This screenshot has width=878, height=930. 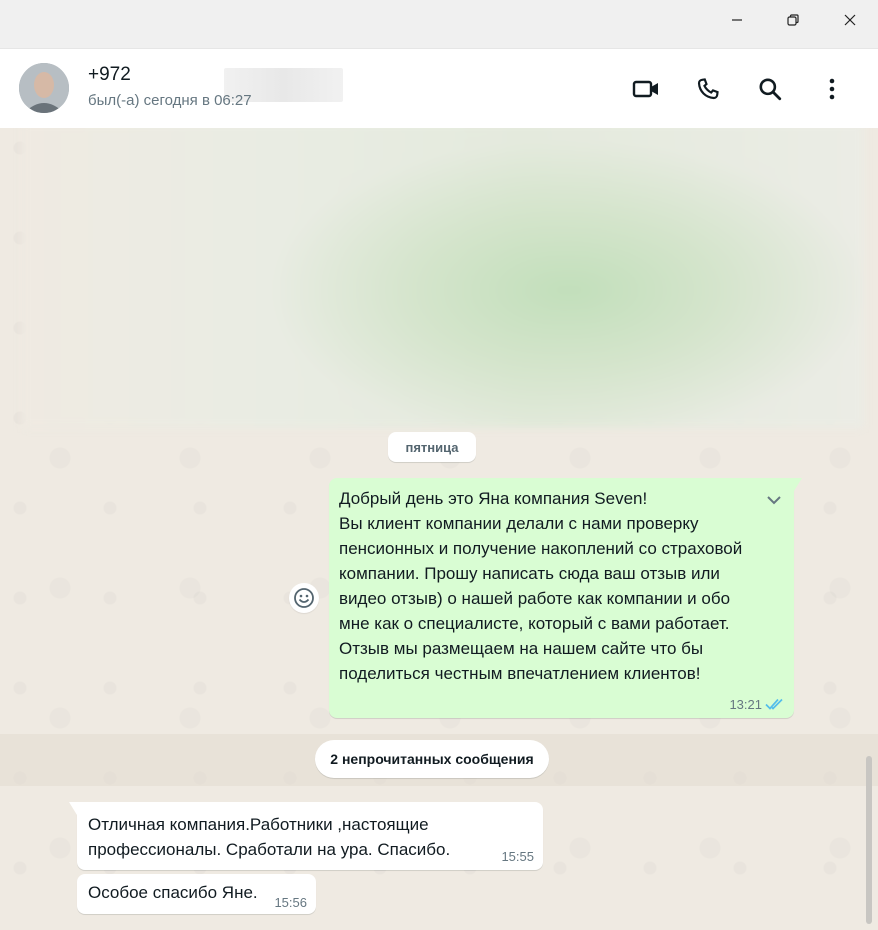 I want to click on unread-messages-label: 2 непрочитанных сообщения, so click(x=432, y=759).